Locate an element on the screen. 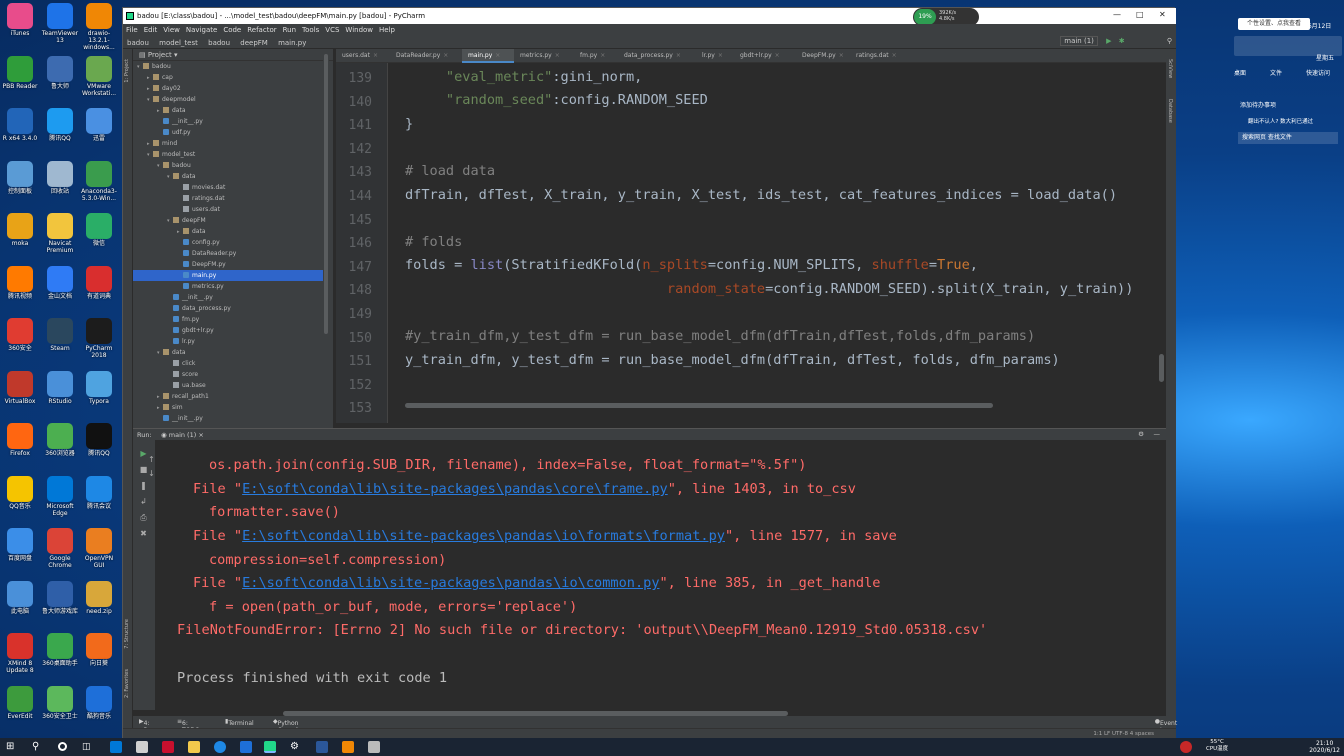  word-taskbar-icon is located at coordinates (322, 747).